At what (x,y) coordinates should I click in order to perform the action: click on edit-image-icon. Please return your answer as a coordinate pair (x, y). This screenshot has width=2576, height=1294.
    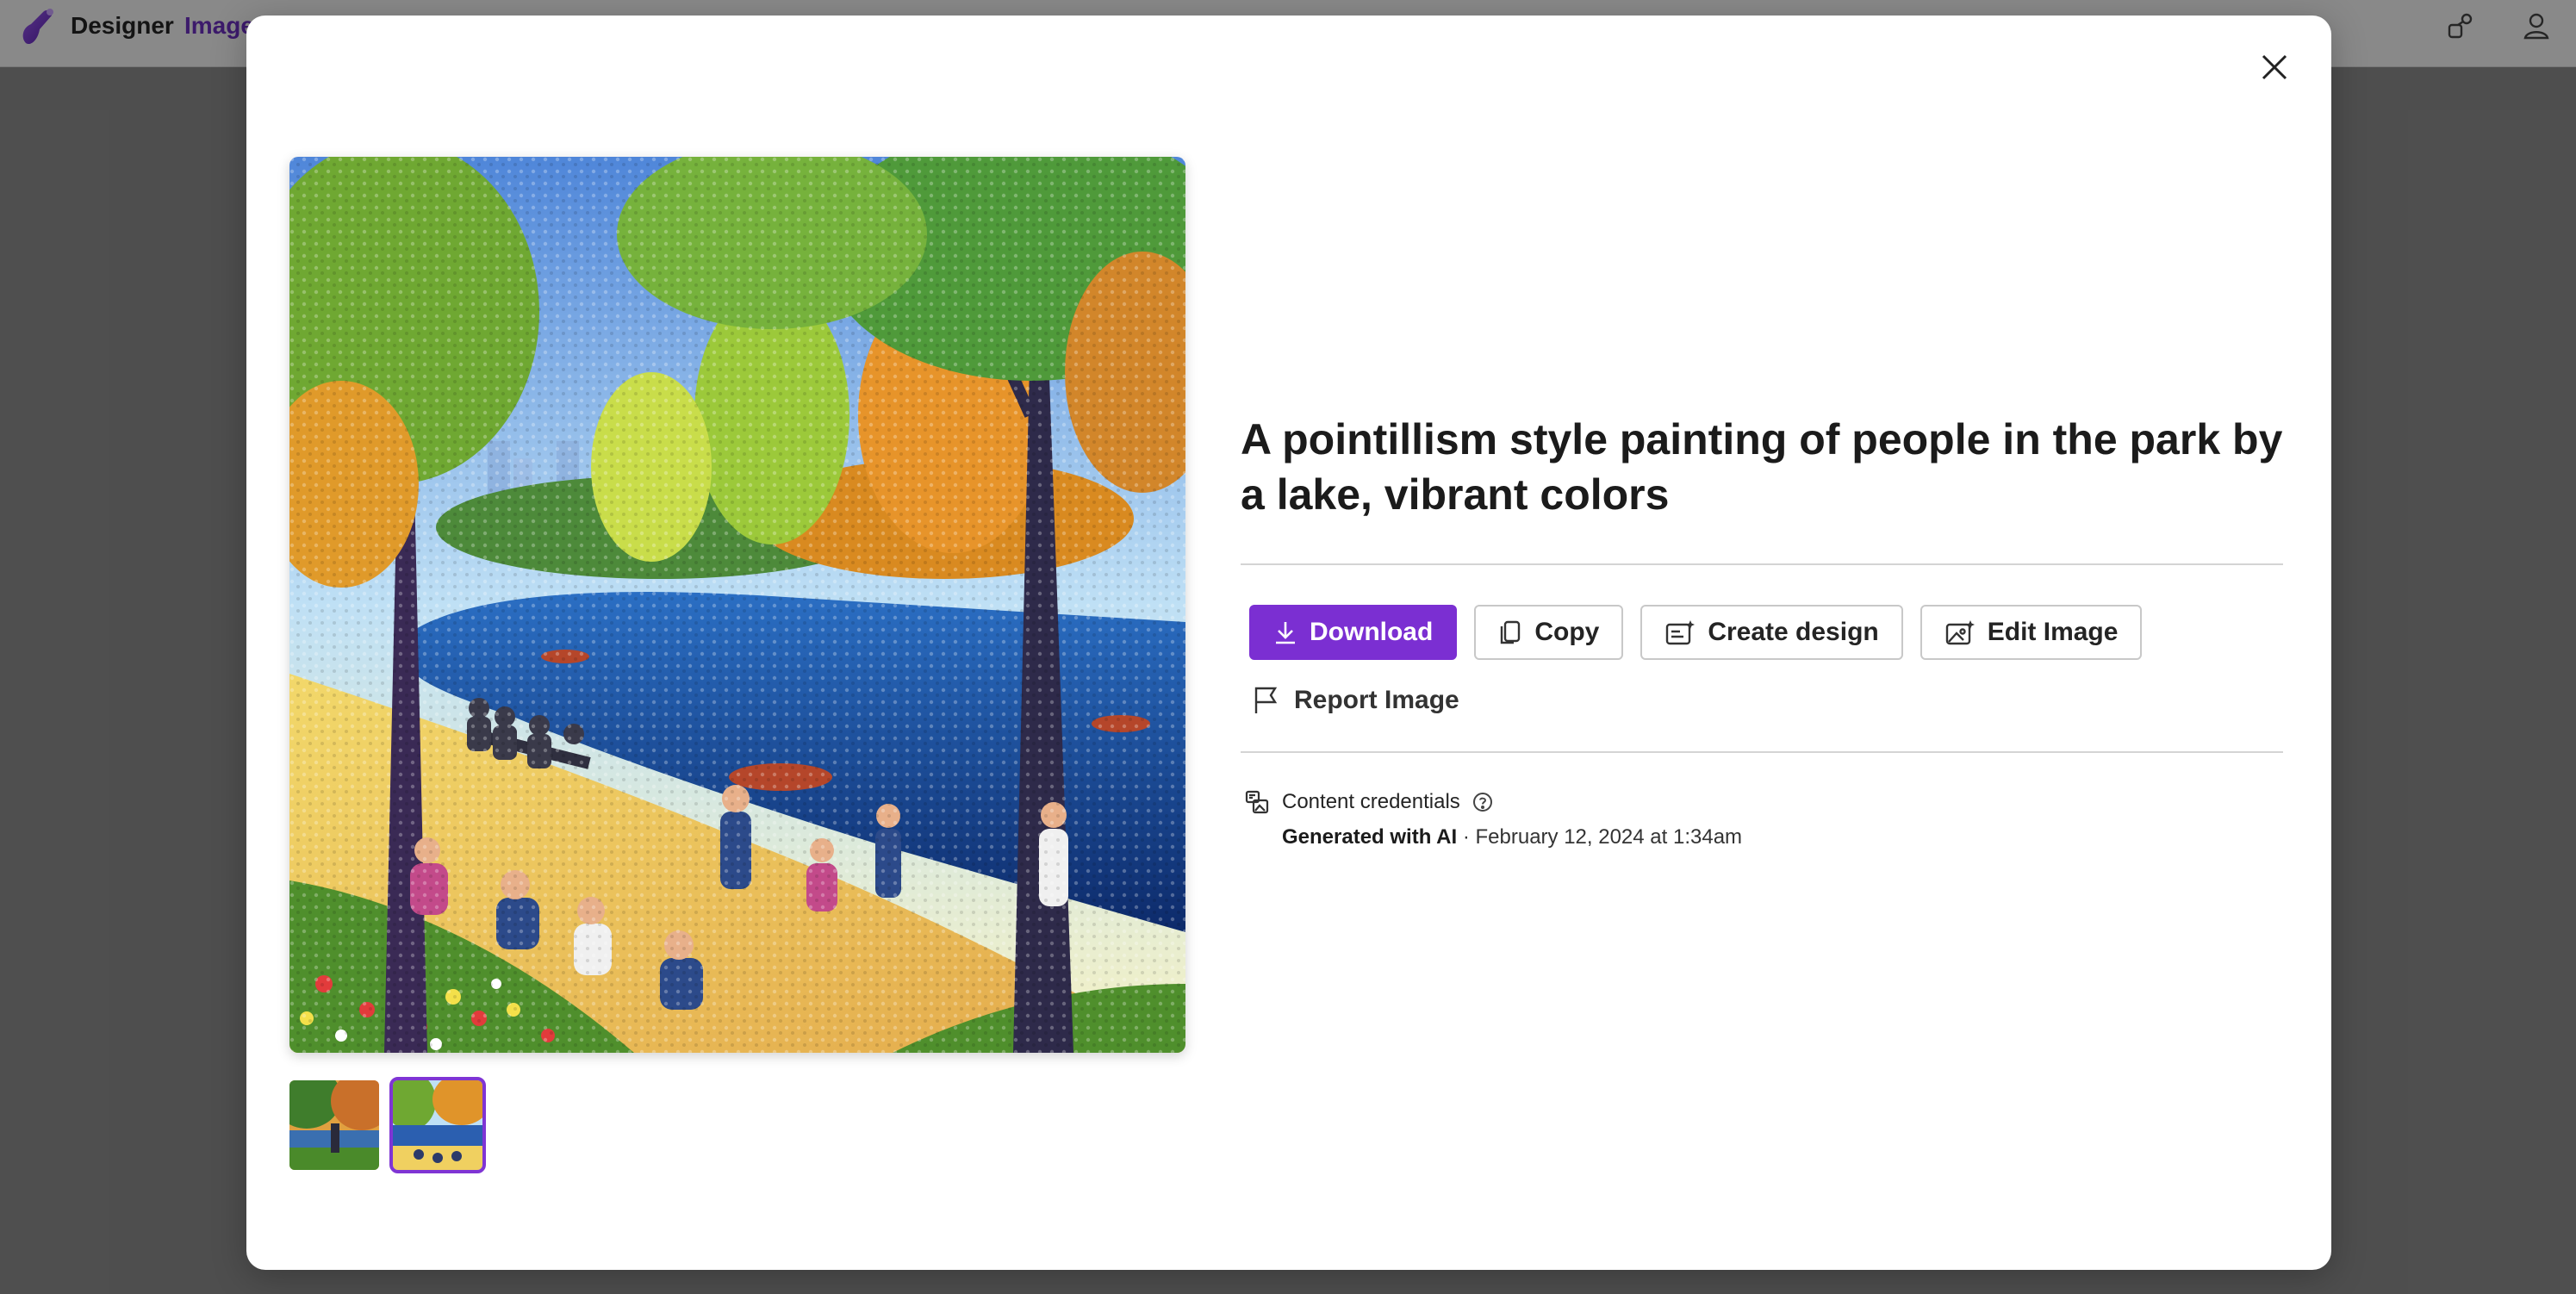
    Looking at the image, I should click on (1960, 632).